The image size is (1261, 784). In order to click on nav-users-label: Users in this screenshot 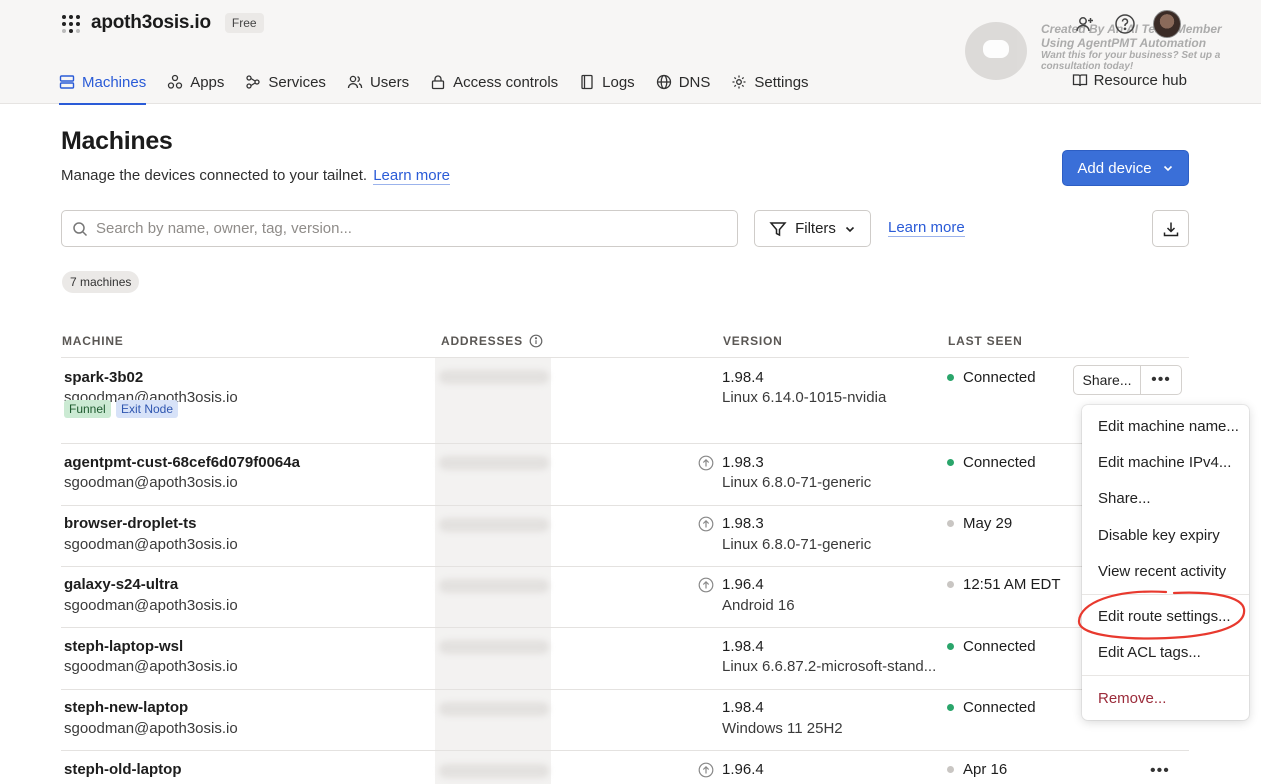, I will do `click(389, 82)`.